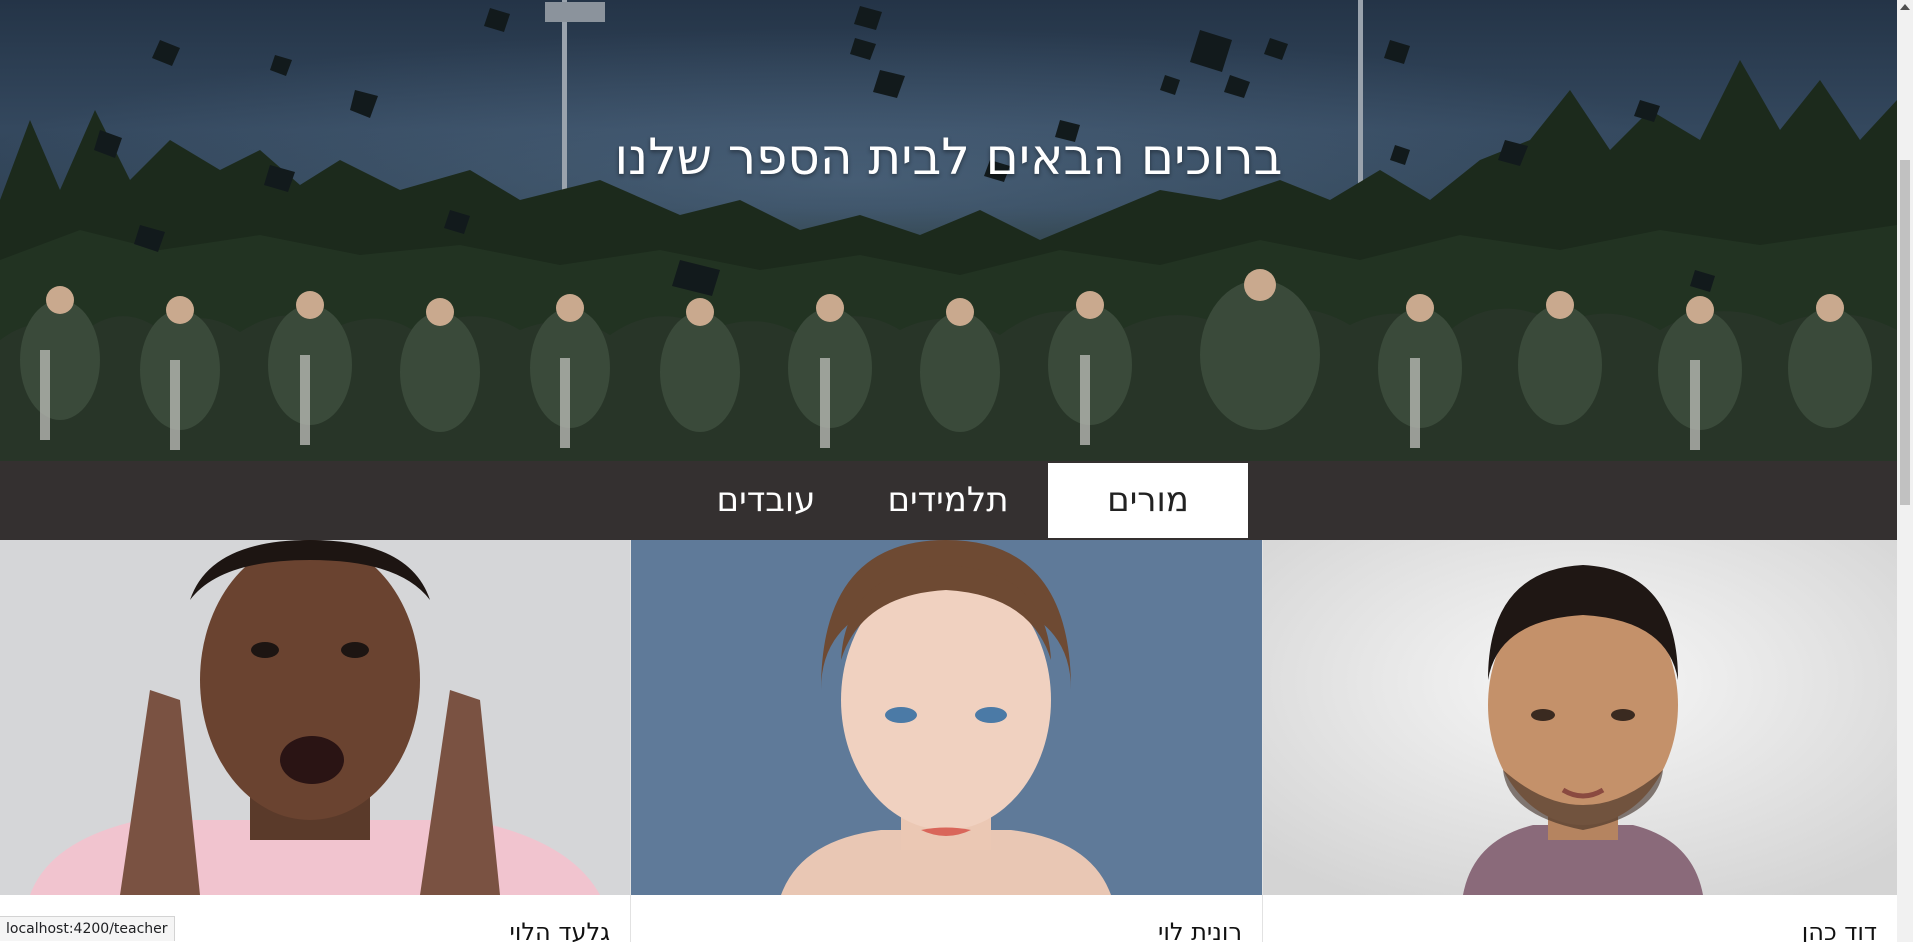 The width and height of the screenshot is (1913, 942). I want to click on teacher-card: דוד כהן, so click(1580, 741).